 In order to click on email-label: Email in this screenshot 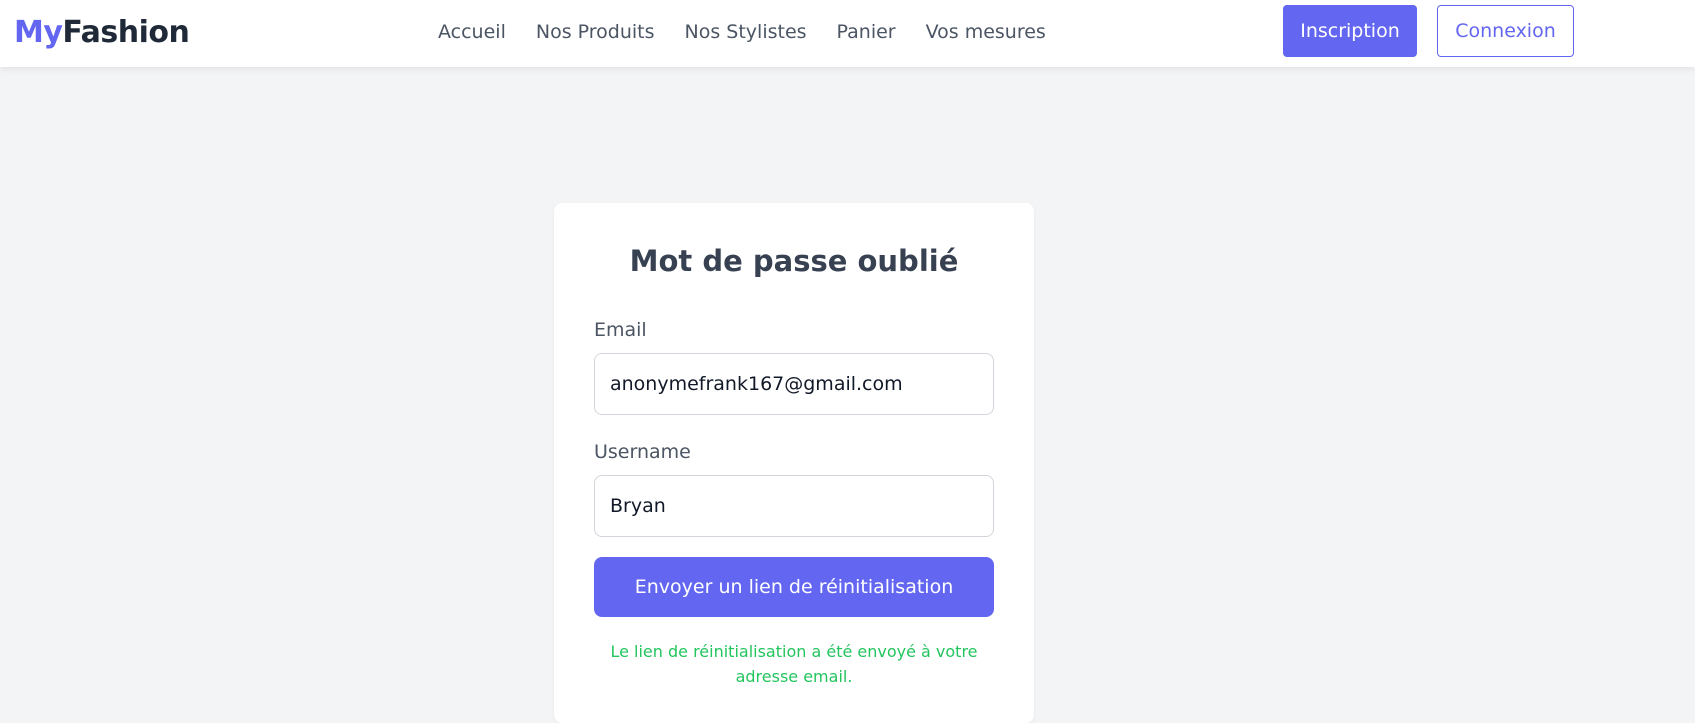, I will do `click(620, 330)`.